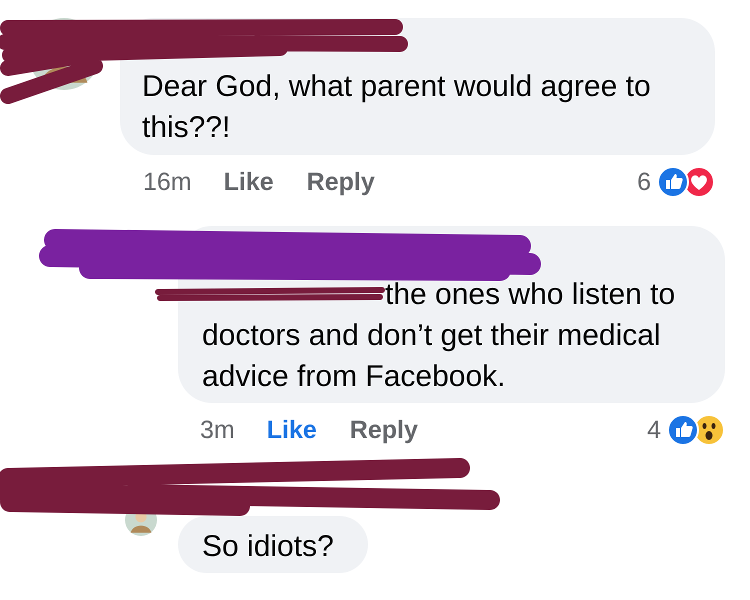 Image resolution: width=750 pixels, height=600 pixels. I want to click on comment-text: So idiots?, so click(268, 547).